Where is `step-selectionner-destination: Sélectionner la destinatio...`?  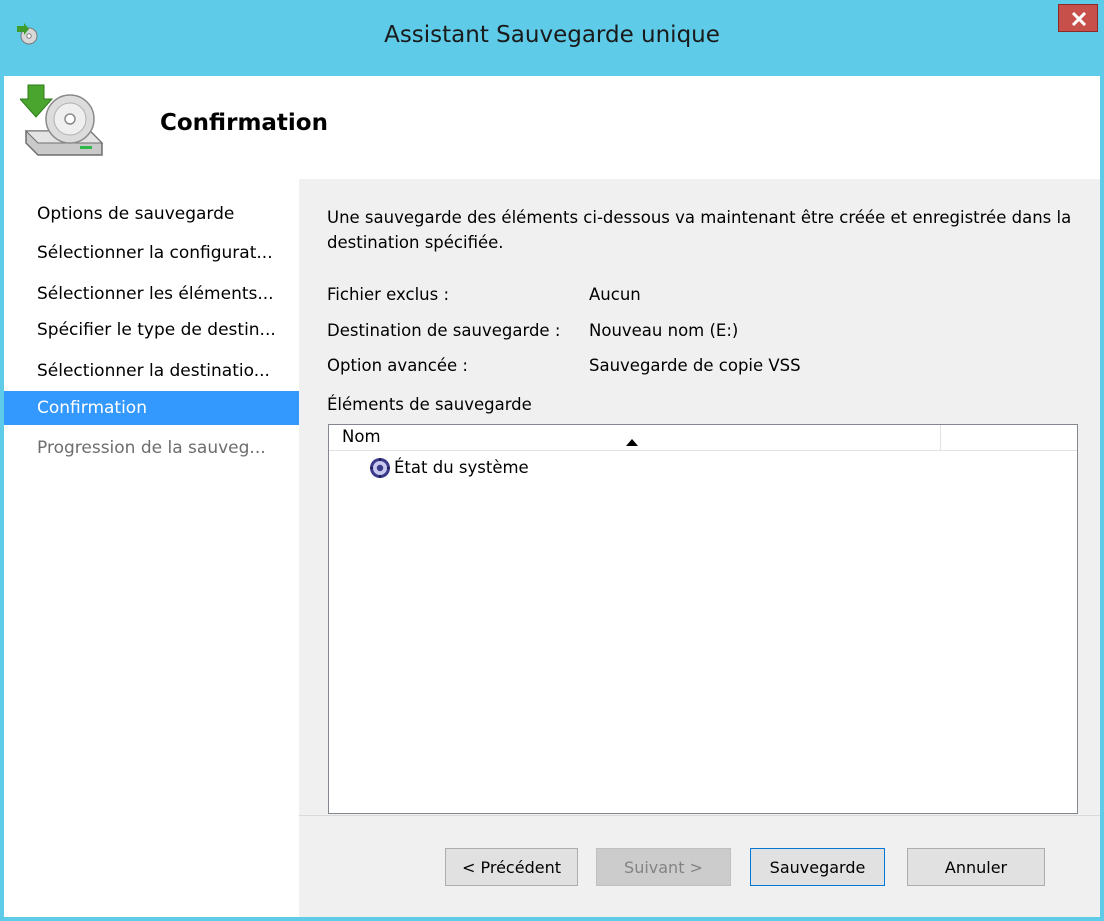
step-selectionner-destination: Sélectionner la destinatio... is located at coordinates (151, 371).